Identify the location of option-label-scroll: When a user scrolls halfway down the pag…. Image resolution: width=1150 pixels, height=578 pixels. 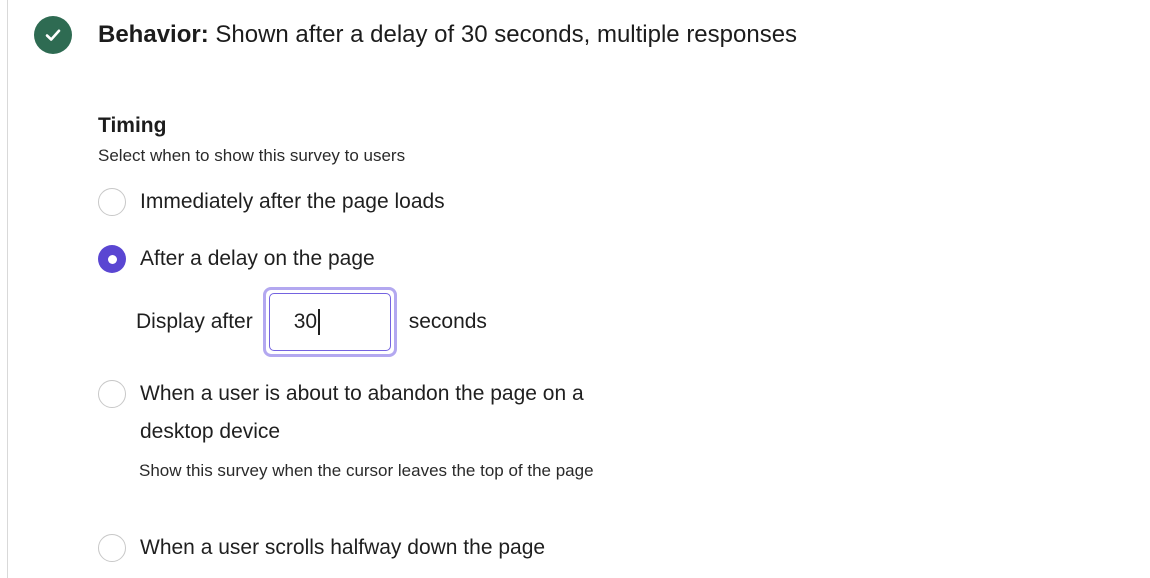
(343, 547).